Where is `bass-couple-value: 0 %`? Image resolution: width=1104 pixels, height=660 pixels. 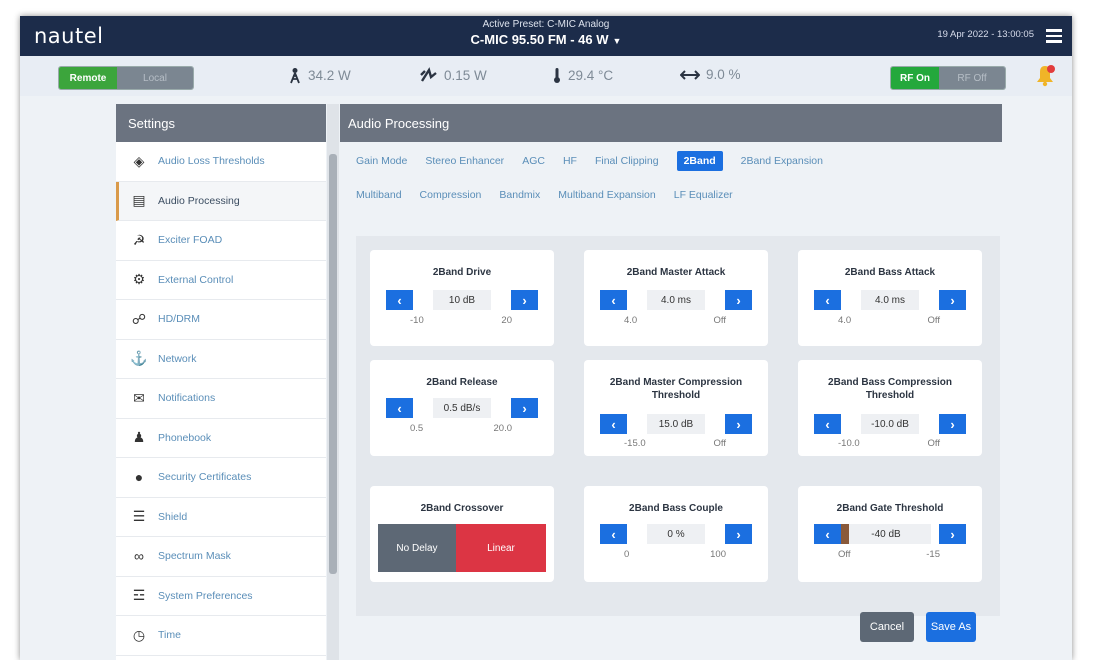 bass-couple-value: 0 % is located at coordinates (676, 534).